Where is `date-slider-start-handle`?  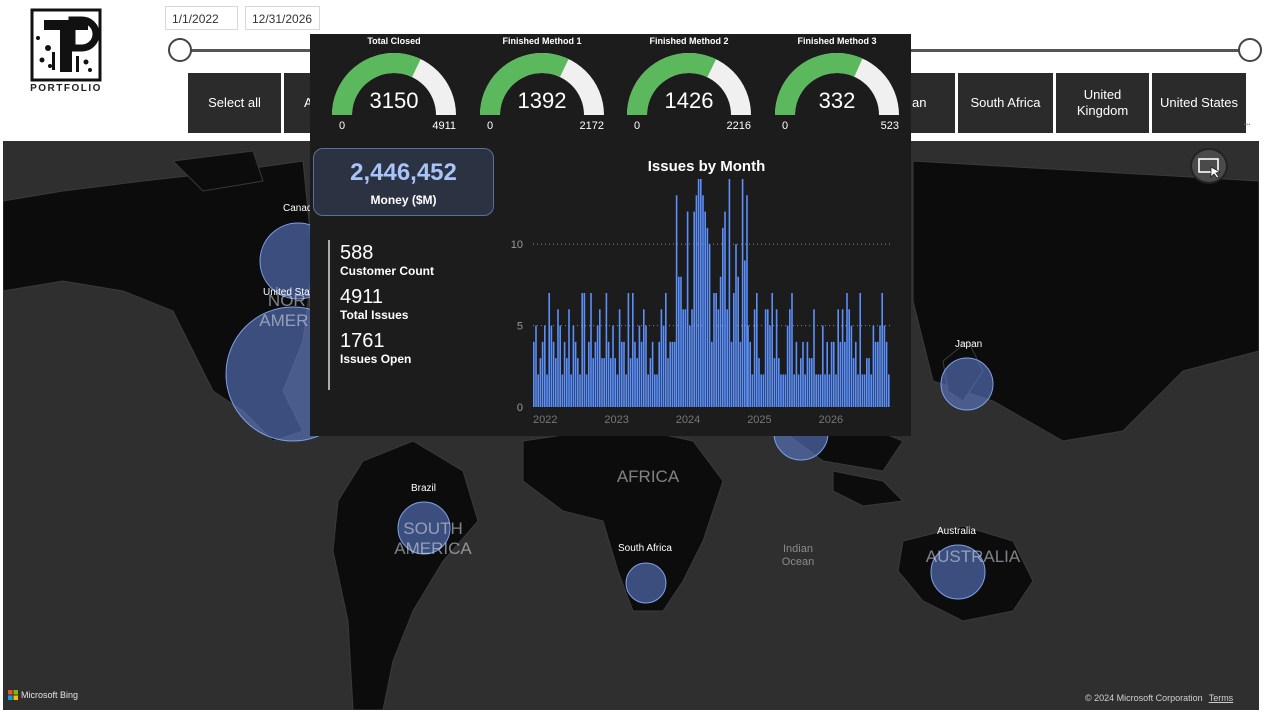 date-slider-start-handle is located at coordinates (180, 50).